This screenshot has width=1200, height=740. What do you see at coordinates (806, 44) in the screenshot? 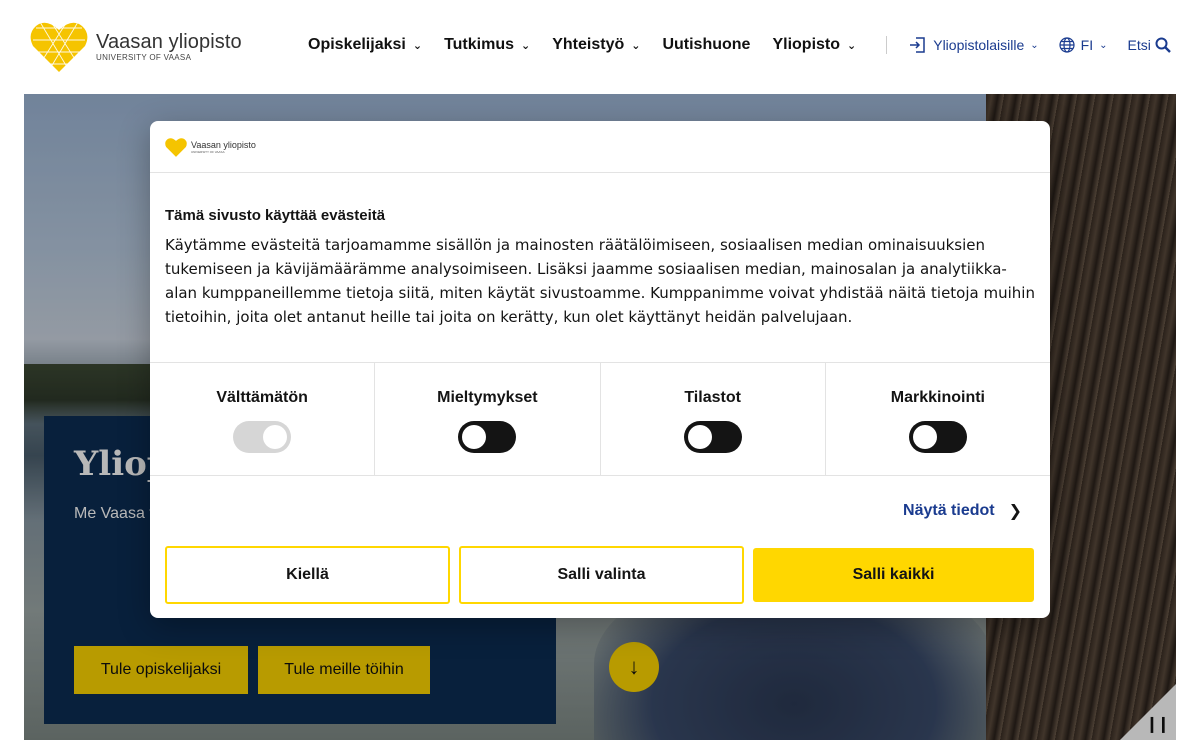
I see `nav-label: Yliopisto` at bounding box center [806, 44].